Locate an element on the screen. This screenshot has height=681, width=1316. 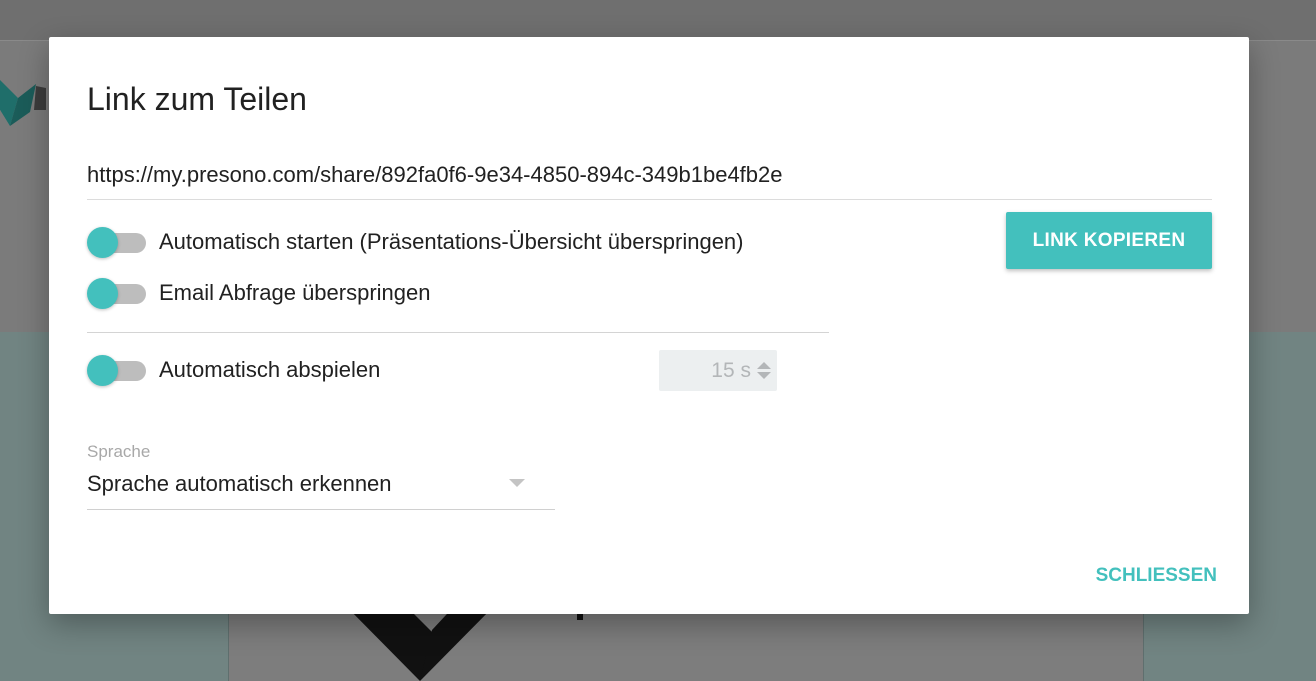
stepper-down-icon is located at coordinates (764, 375).